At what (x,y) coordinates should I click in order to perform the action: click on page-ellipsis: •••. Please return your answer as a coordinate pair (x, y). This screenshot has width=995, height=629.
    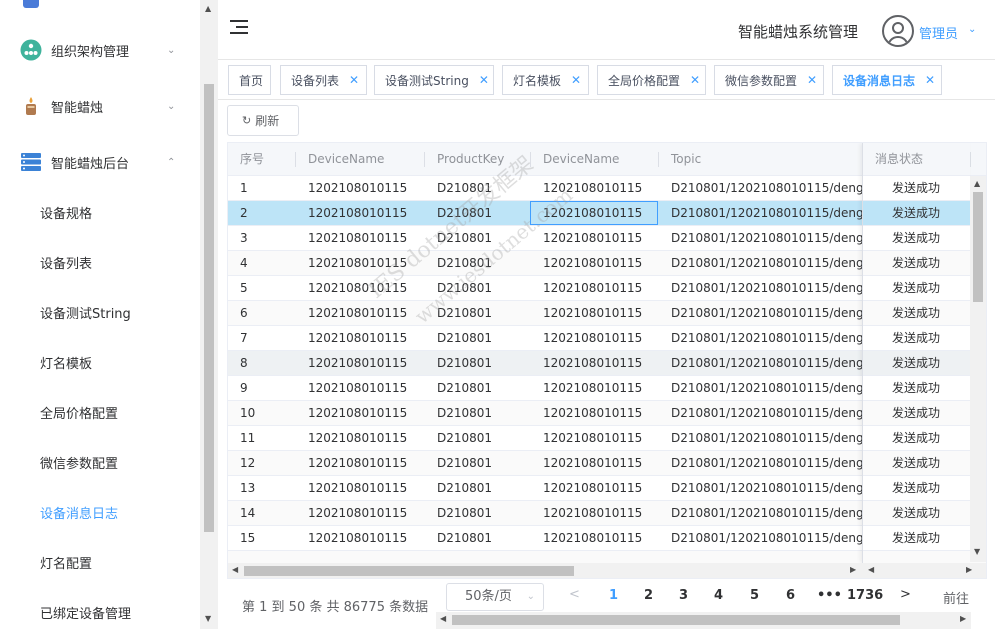
    Looking at the image, I should click on (829, 595).